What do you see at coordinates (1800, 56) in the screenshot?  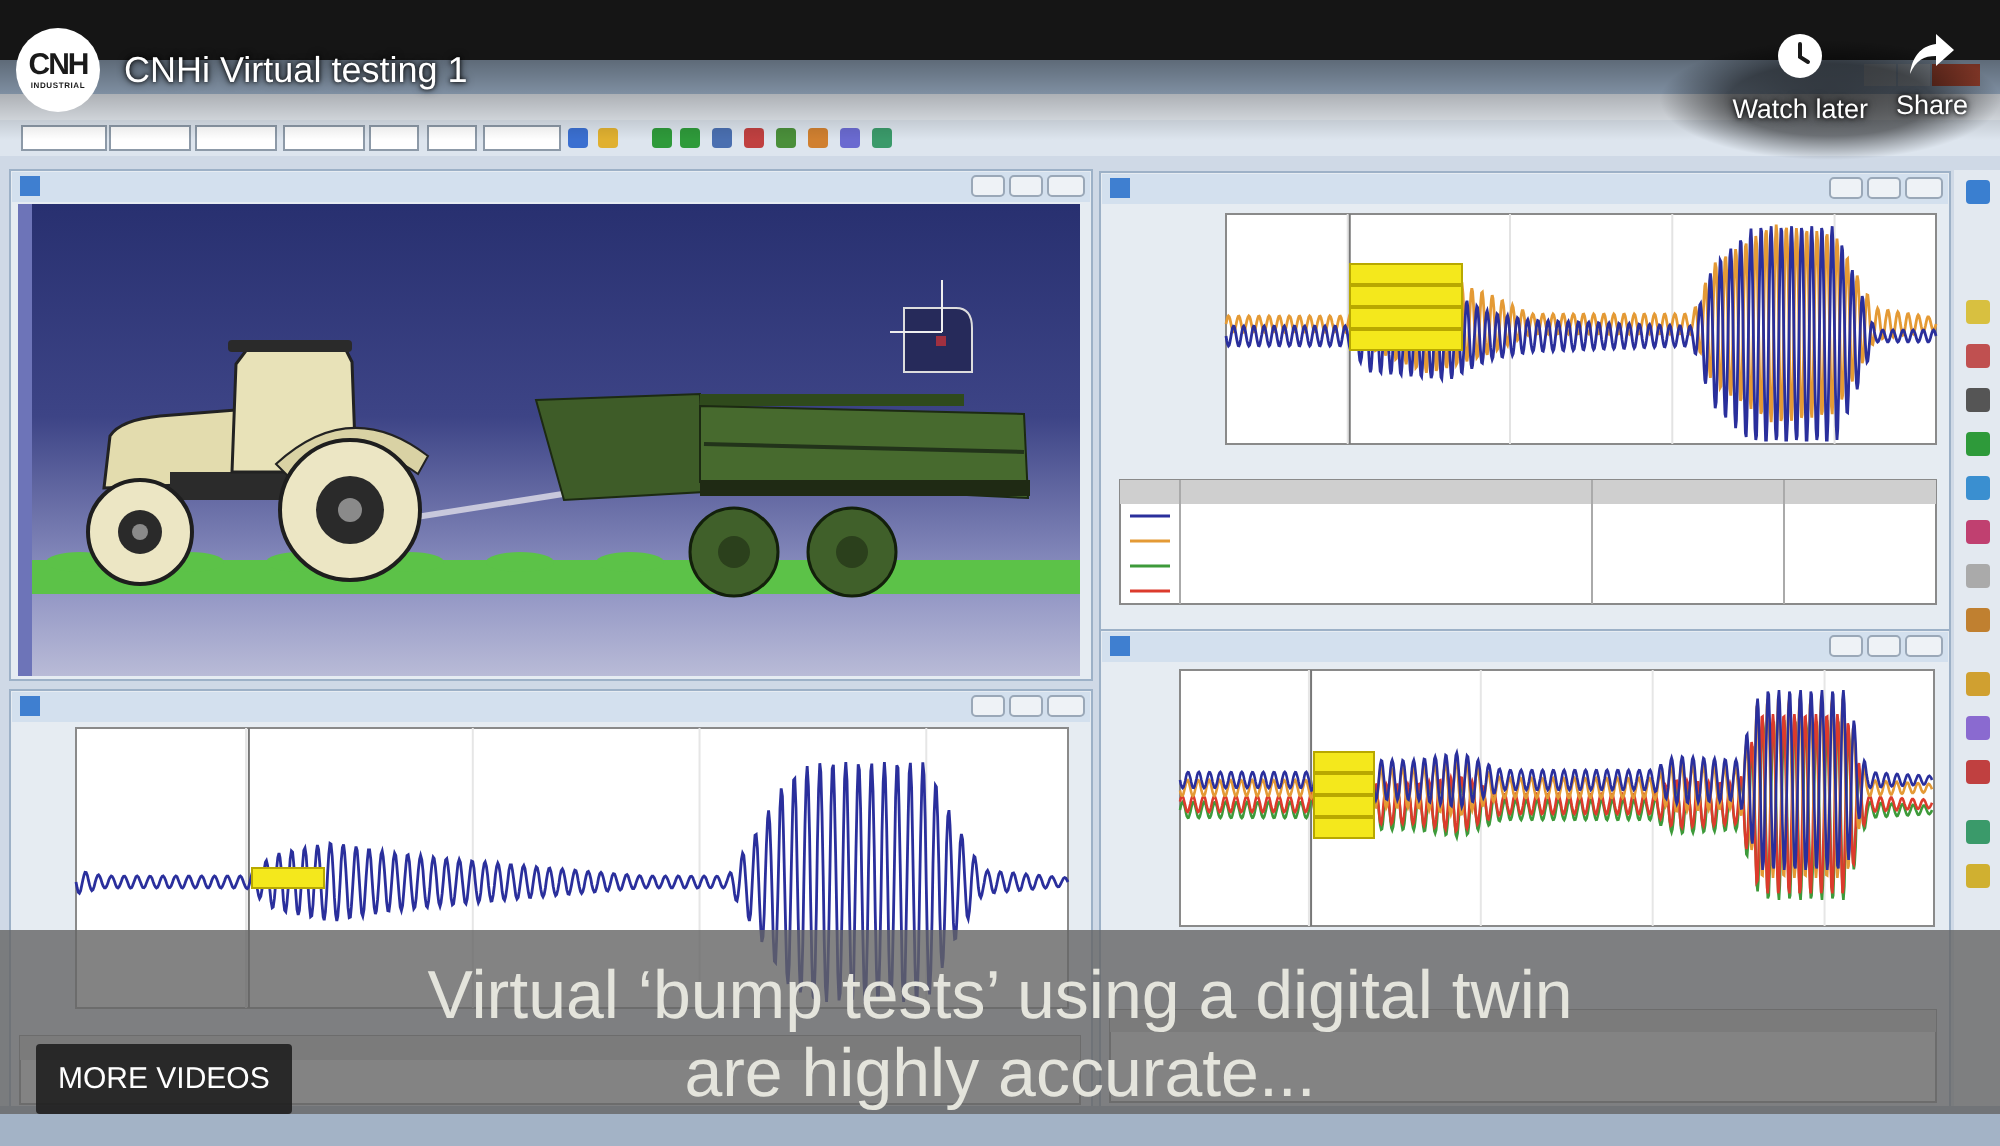 I see `clock-icon` at bounding box center [1800, 56].